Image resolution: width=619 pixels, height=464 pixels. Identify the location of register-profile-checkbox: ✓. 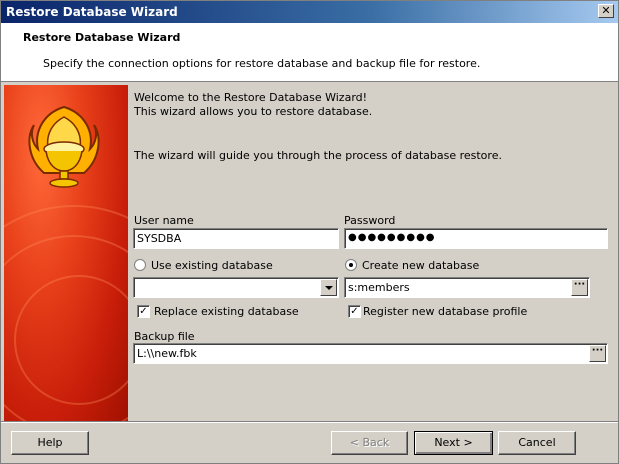
(354, 311).